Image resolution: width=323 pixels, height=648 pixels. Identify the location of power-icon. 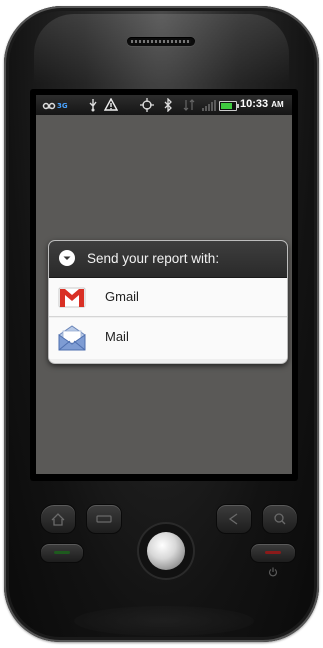
(273, 573).